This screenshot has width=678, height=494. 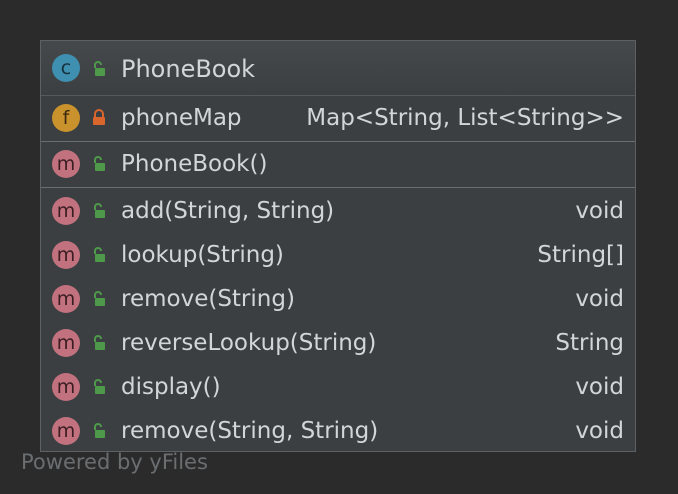 I want to click on method-name: remove(String, String), so click(x=250, y=431).